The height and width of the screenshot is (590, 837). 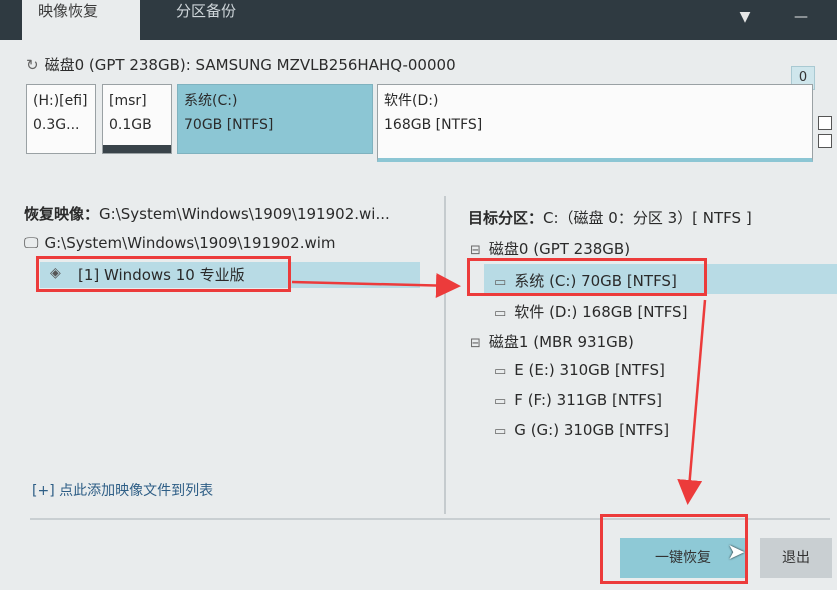 What do you see at coordinates (692, 402) in the screenshot?
I see `annotation-arrow-down` at bounding box center [692, 402].